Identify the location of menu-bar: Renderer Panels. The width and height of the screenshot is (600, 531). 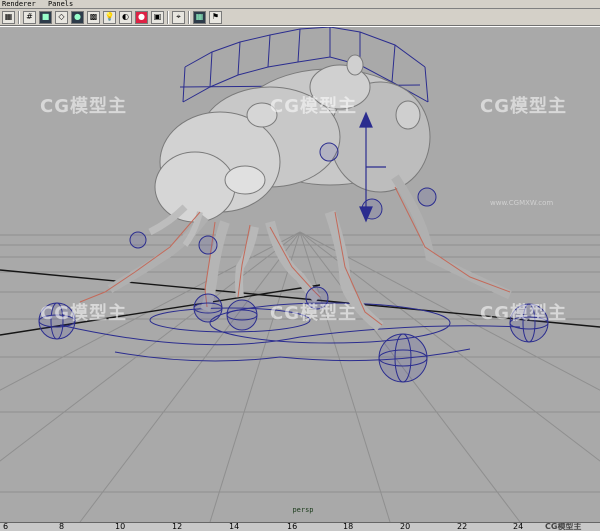
(300, 4).